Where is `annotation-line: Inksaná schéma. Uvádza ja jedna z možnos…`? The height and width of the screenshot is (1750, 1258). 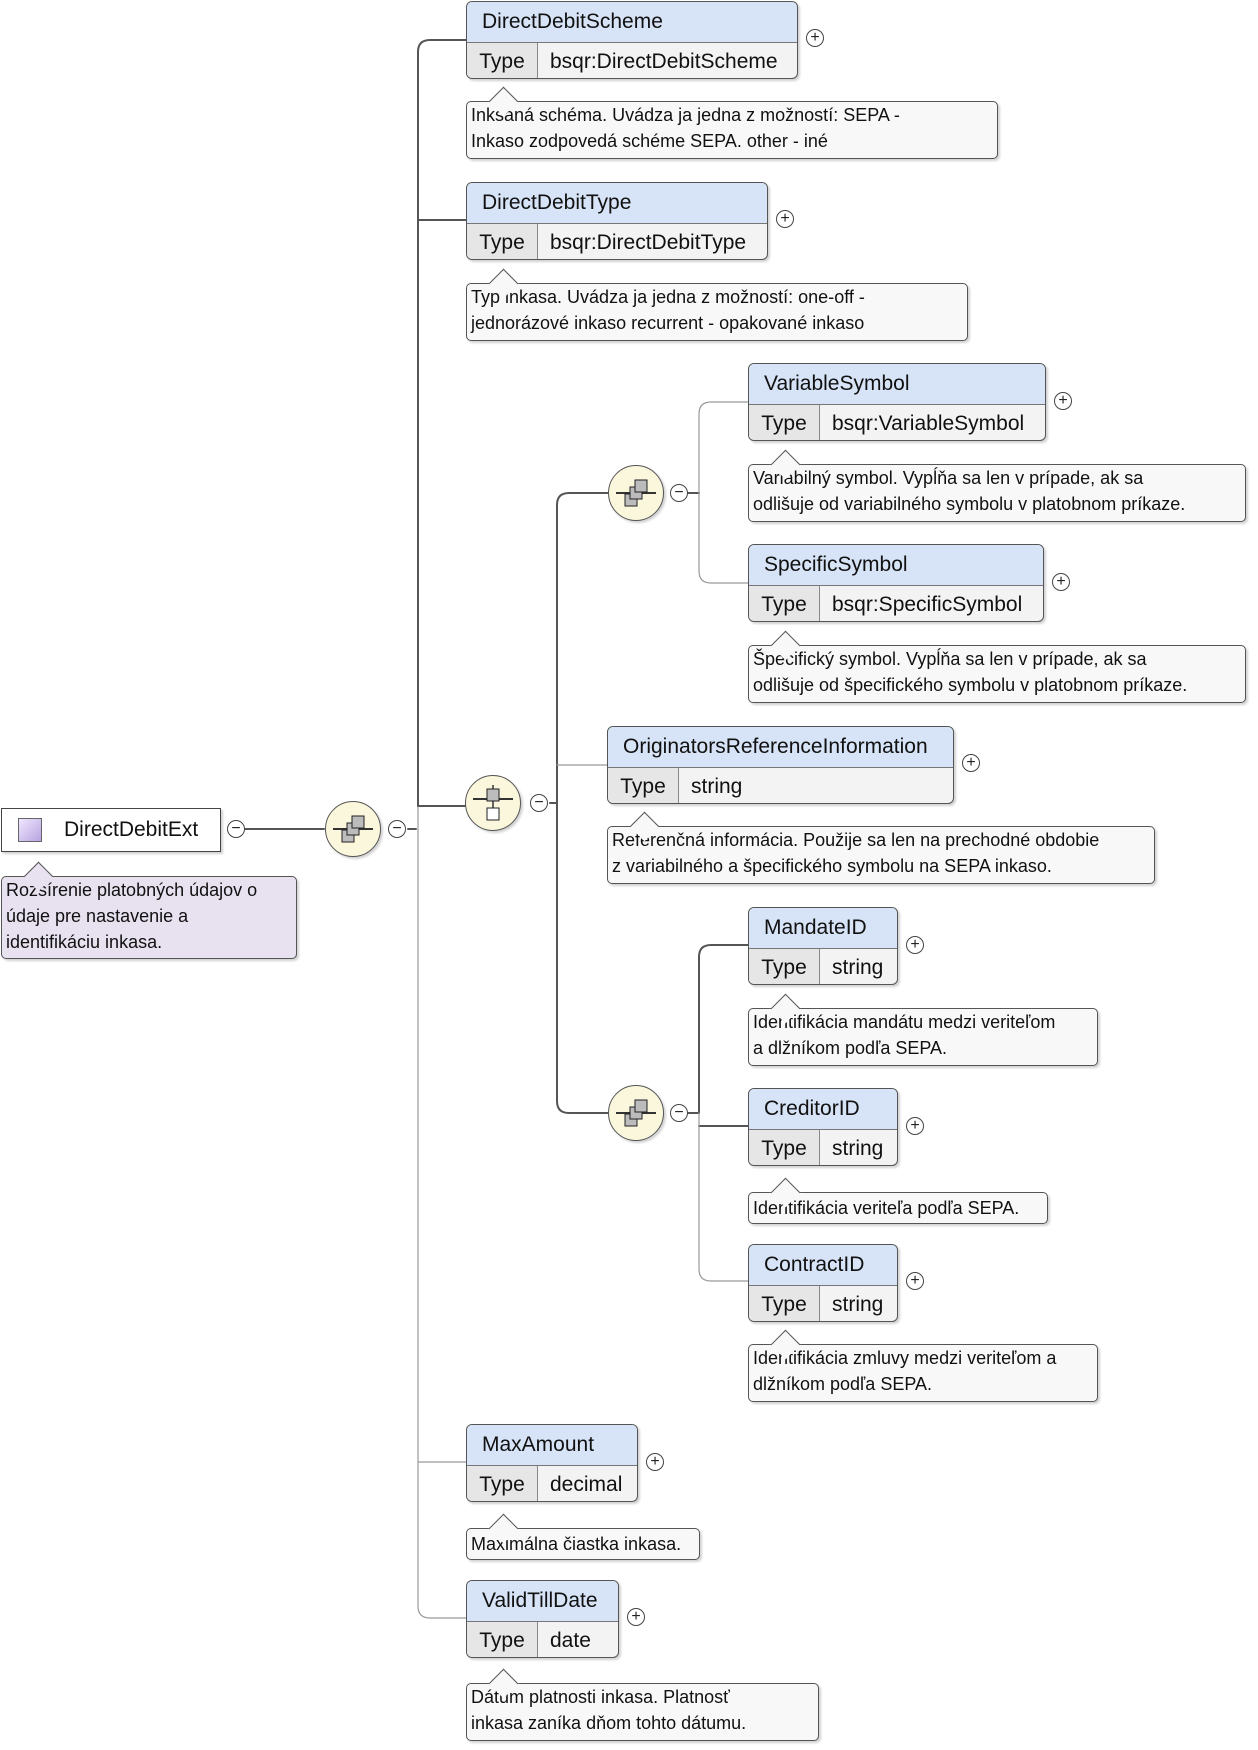
annotation-line: Inksaná schéma. Uvádza ja jedna z možnos… is located at coordinates (685, 115).